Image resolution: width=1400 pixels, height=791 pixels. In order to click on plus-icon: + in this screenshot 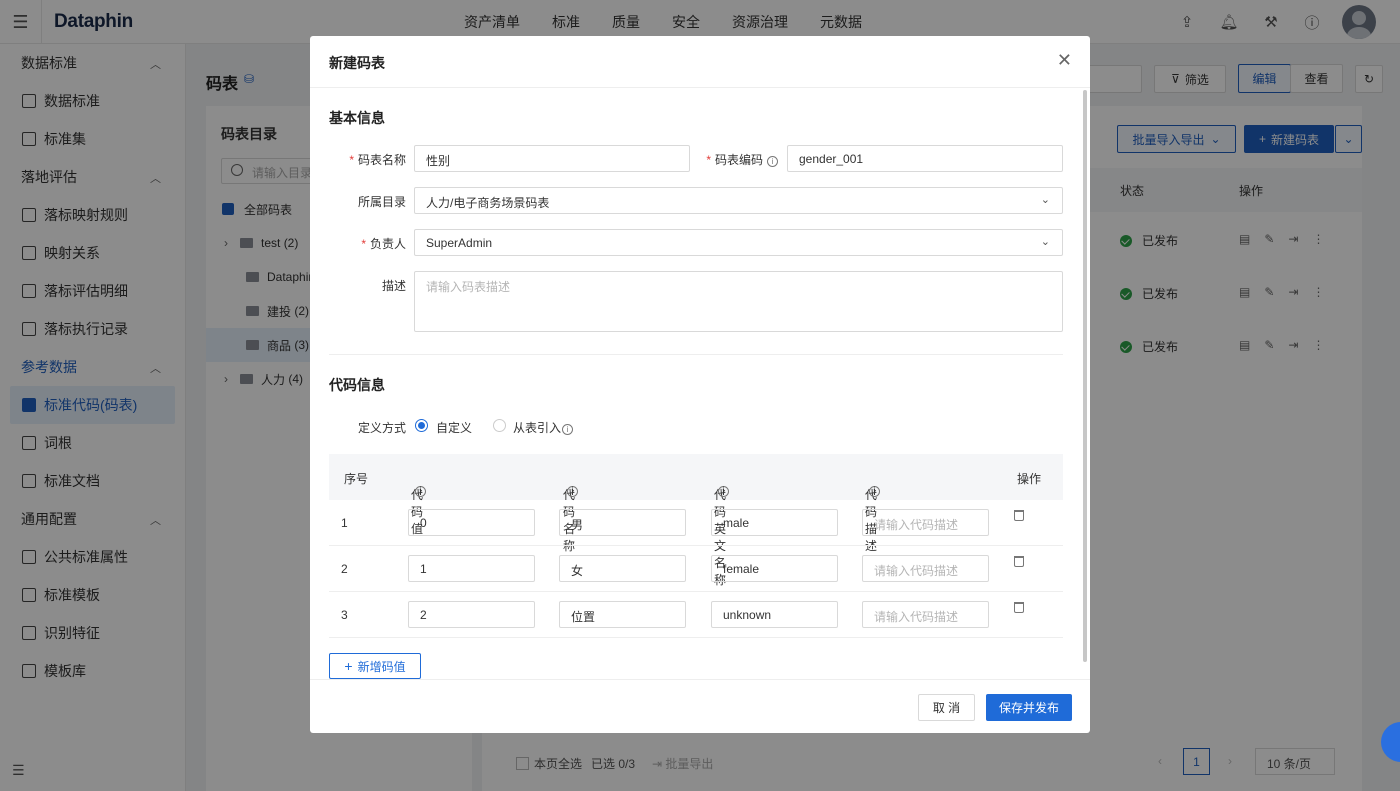, I will do `click(348, 666)`.